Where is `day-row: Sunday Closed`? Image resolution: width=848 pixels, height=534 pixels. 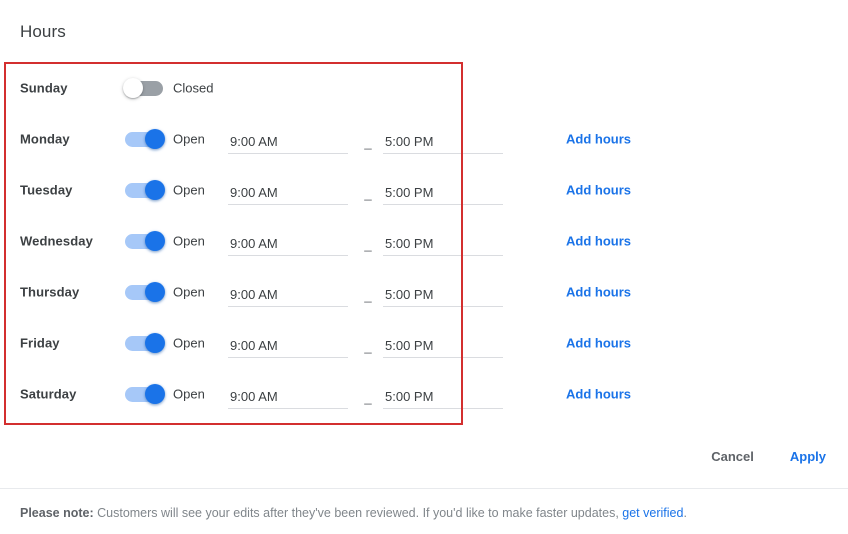 day-row: Sunday Closed is located at coordinates (424, 87).